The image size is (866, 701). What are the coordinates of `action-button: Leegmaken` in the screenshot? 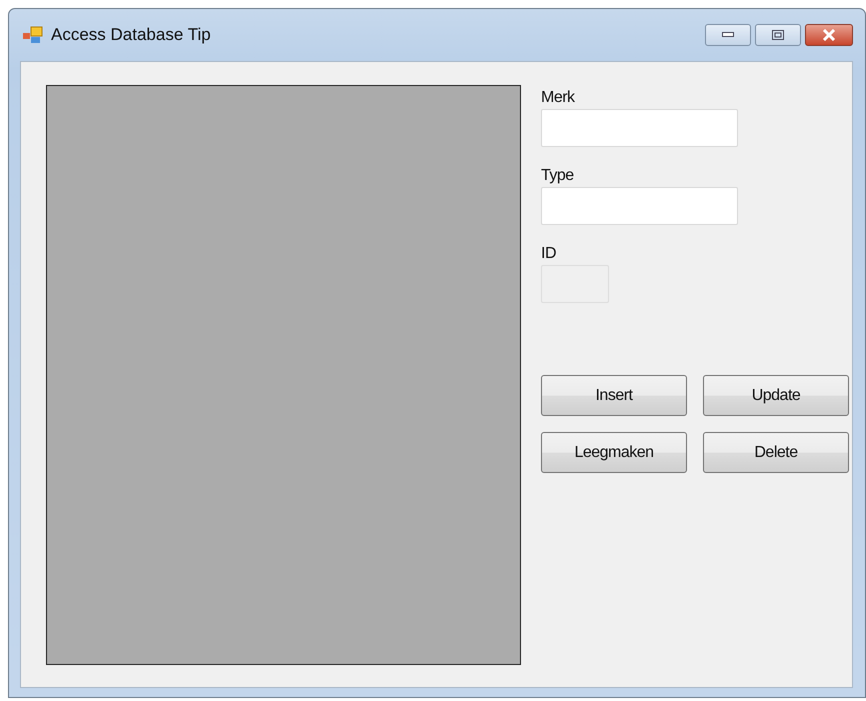 It's located at (614, 452).